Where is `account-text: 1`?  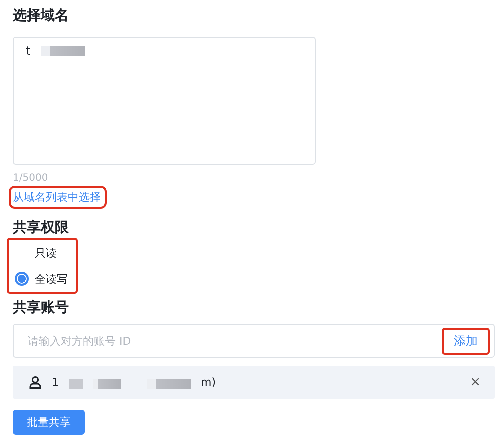
account-text: 1 is located at coordinates (55, 382).